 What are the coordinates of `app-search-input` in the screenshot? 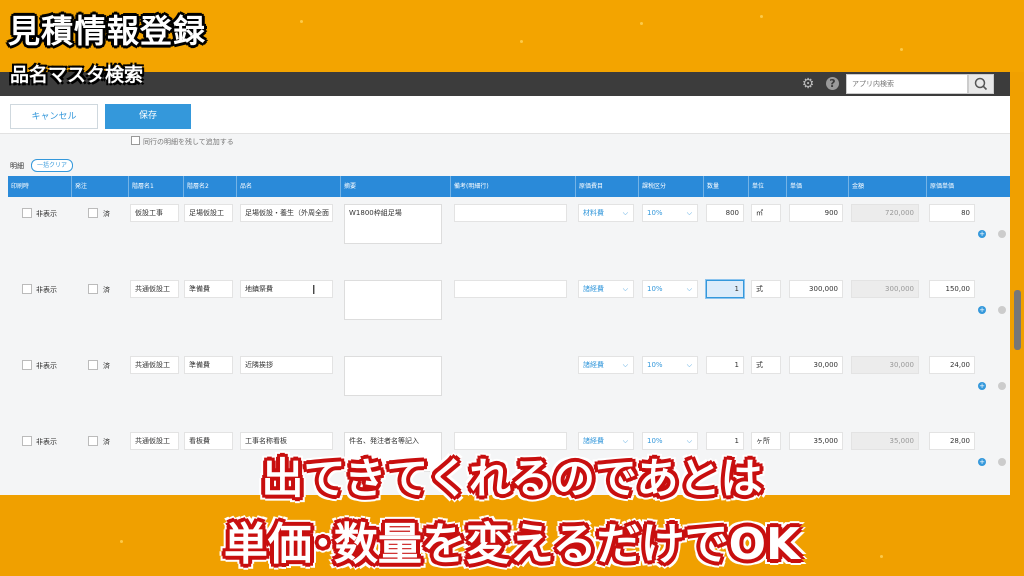 It's located at (907, 84).